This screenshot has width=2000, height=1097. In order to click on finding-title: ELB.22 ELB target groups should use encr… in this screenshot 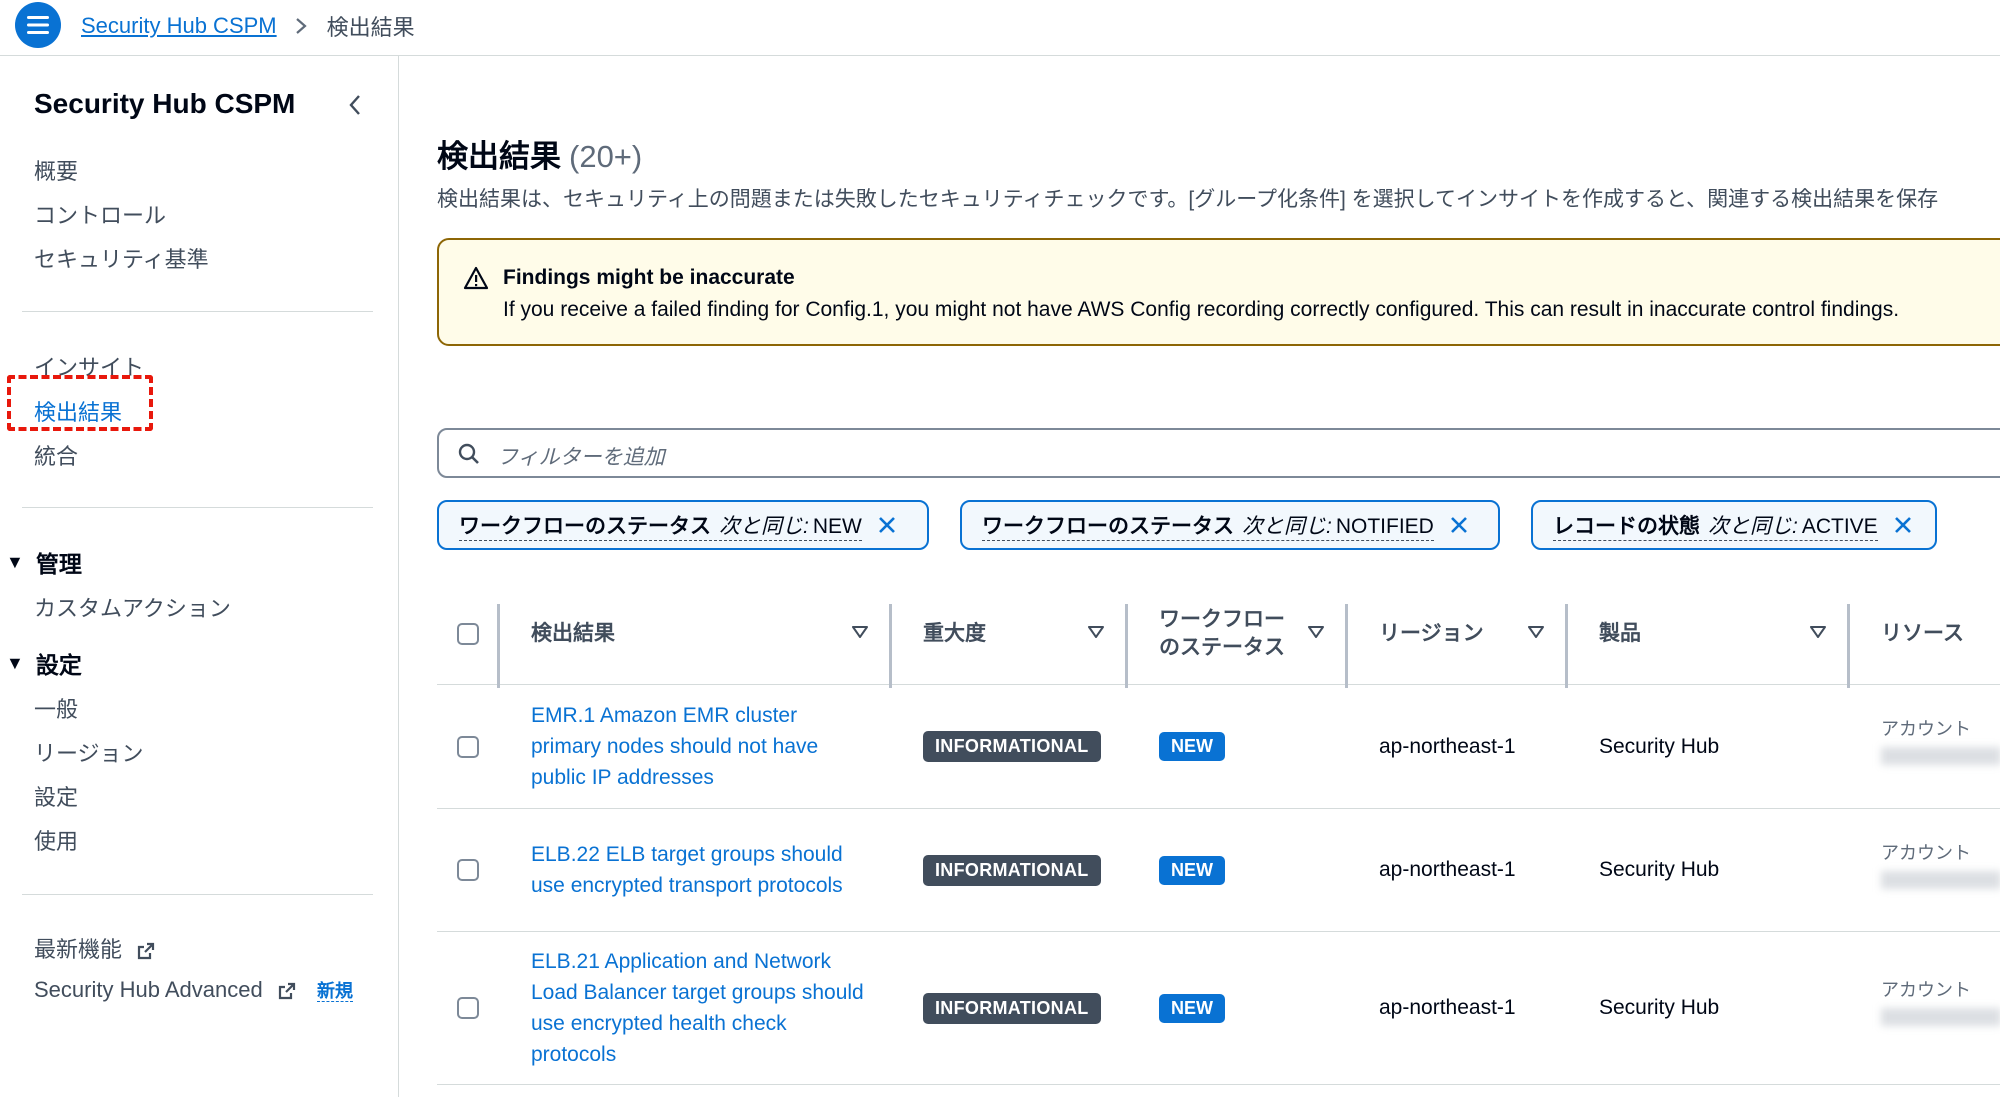, I will do `click(701, 870)`.